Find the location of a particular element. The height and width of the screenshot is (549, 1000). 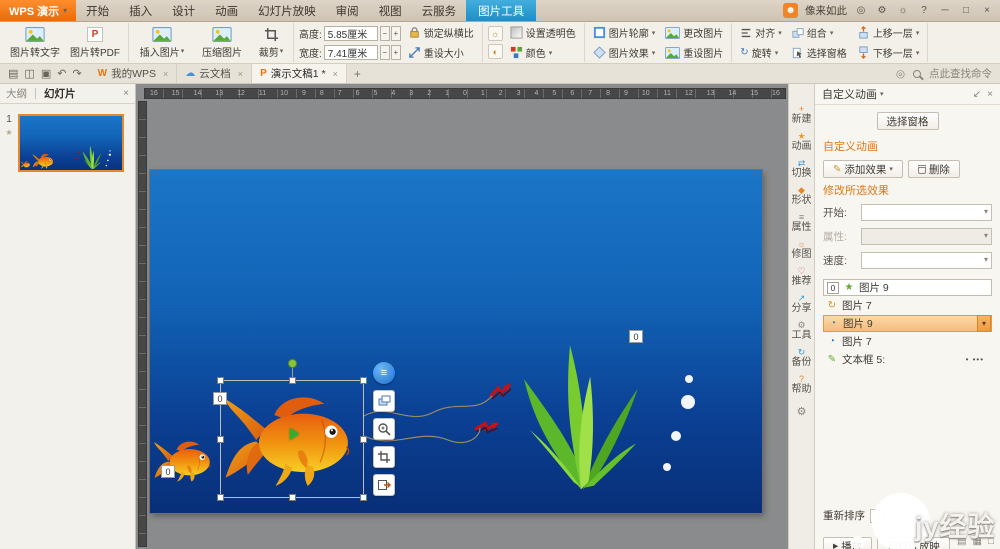

chevron-down-icon: ▾ is located at coordinates (882, 94).